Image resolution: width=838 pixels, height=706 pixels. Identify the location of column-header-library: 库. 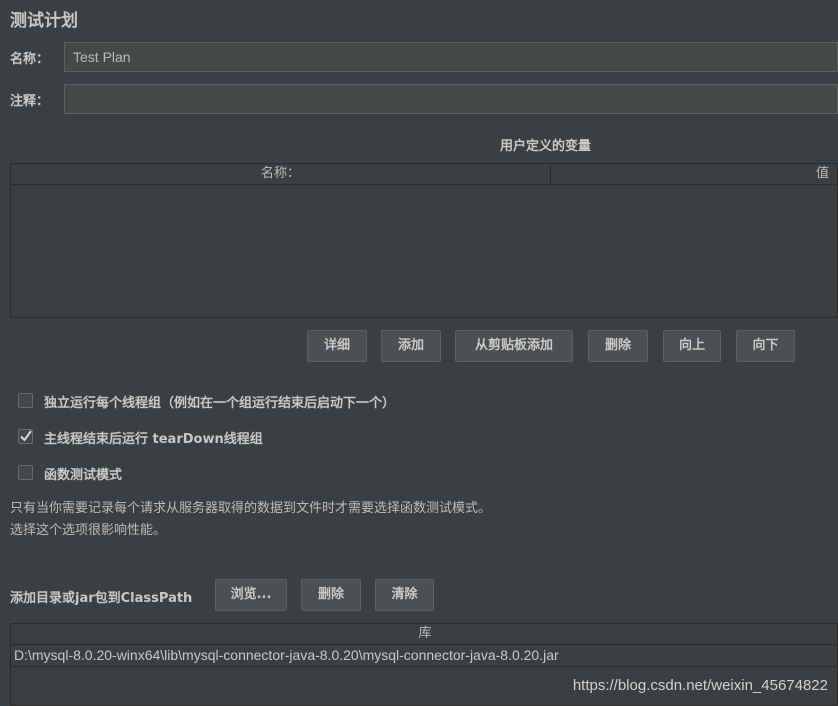
(424, 634).